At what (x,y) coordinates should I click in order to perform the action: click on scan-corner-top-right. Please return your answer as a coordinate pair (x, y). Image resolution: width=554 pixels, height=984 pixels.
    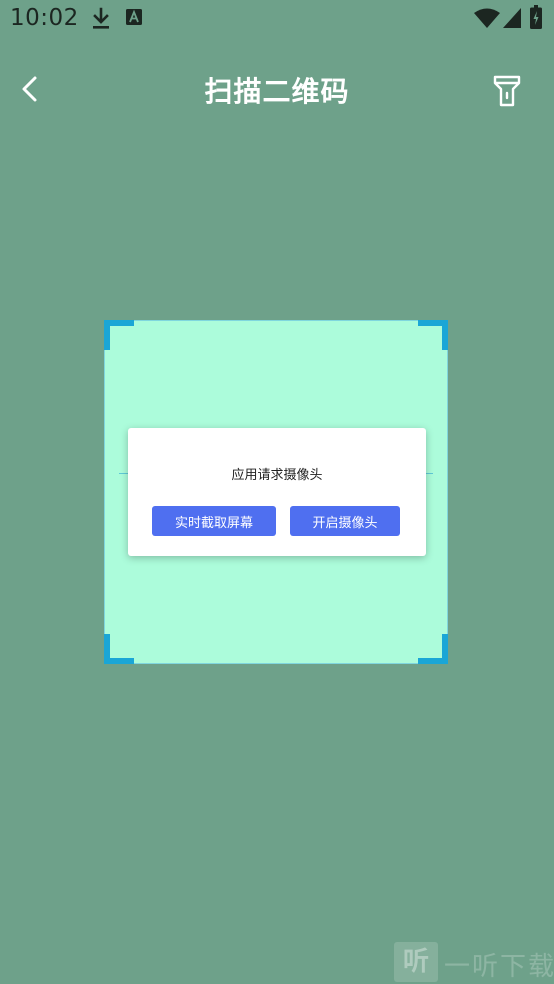
    Looking at the image, I should click on (433, 335).